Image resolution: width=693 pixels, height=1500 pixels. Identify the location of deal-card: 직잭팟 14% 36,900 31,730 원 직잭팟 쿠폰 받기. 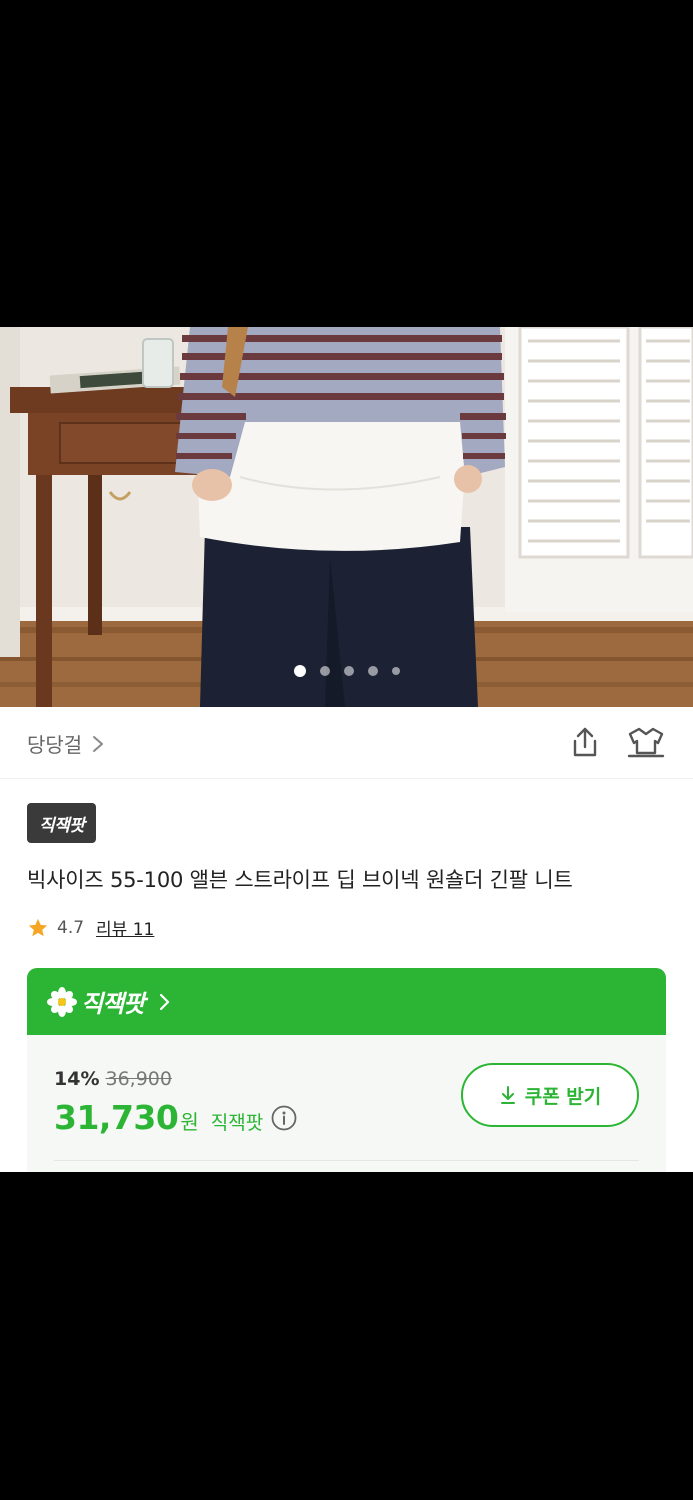
(346, 1070).